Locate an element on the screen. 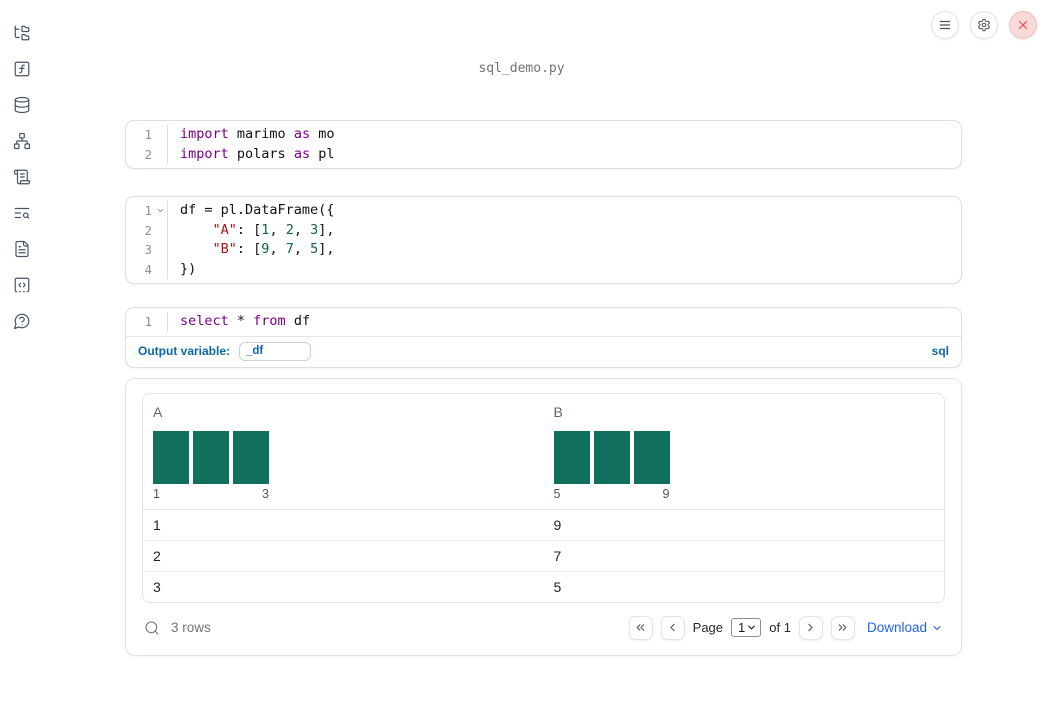  sidebar-item-help is located at coordinates (22, 321).